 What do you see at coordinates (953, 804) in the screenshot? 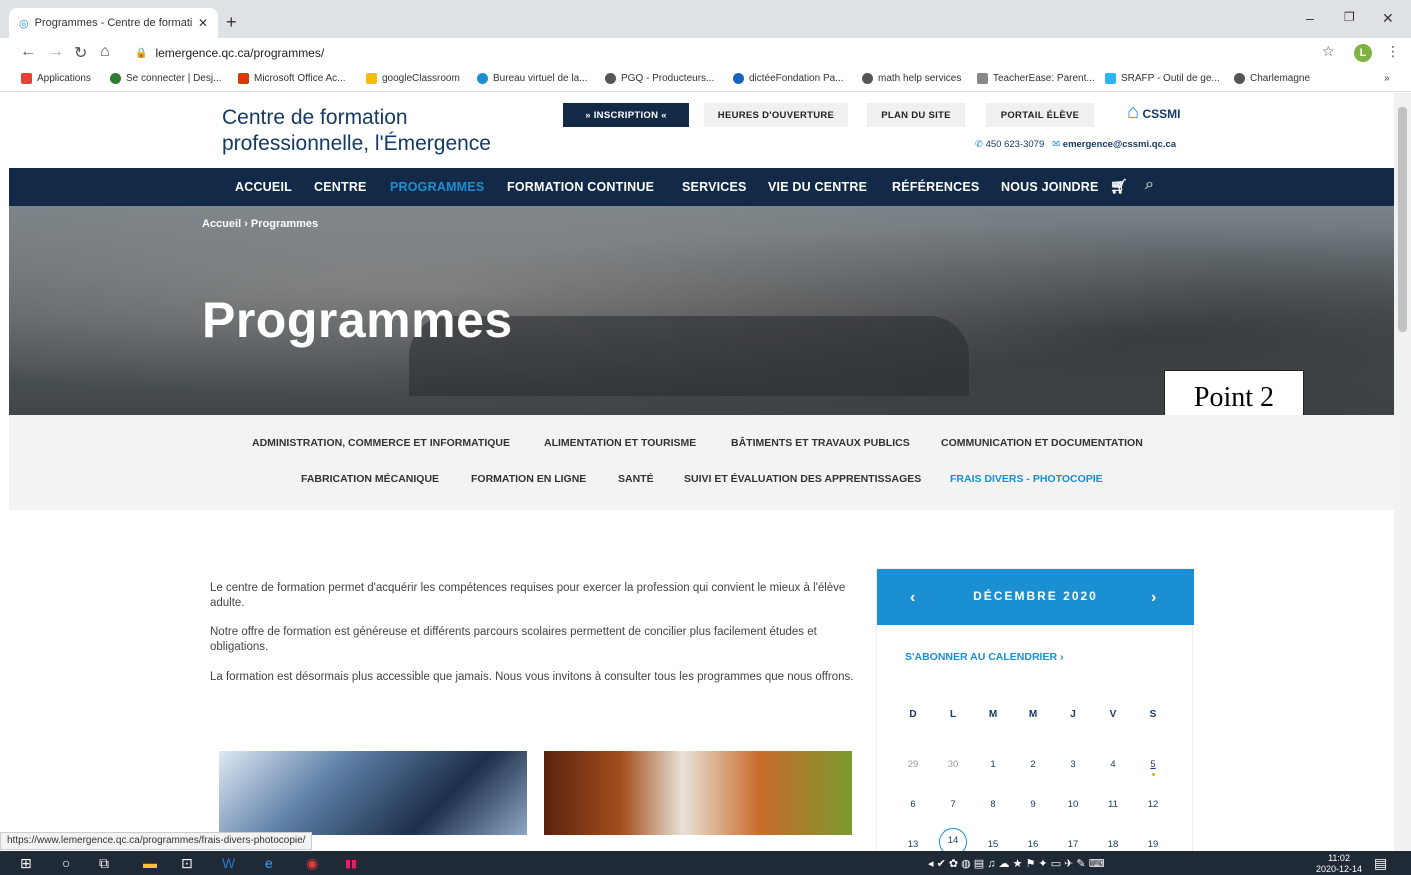
I see `calendar-day: 7` at bounding box center [953, 804].